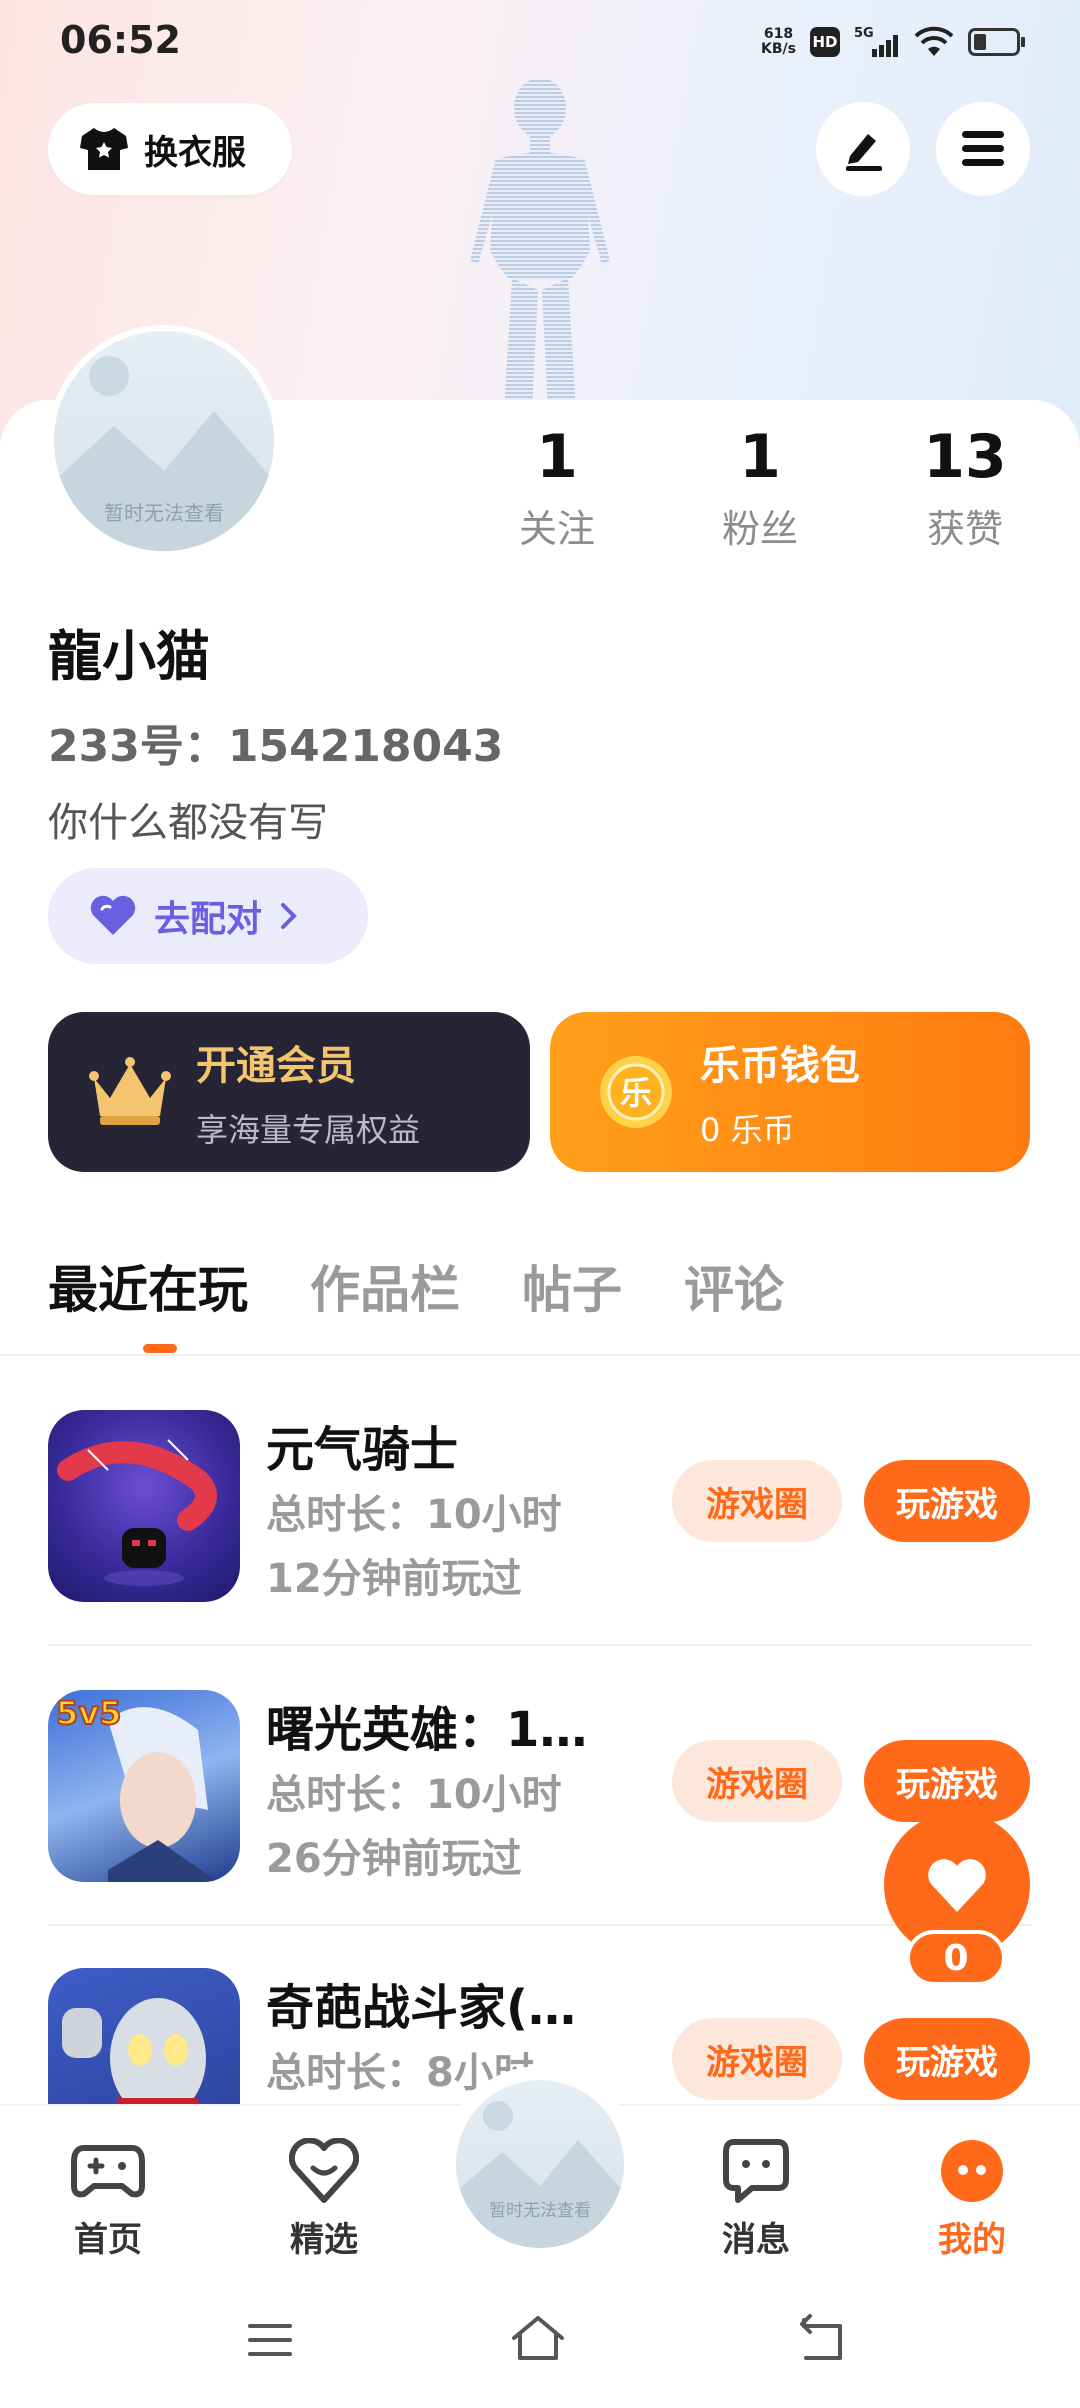  Describe the element at coordinates (780, 1092) in the screenshot. I see `wallet-text: 乐币钱包 0 乐币` at that location.